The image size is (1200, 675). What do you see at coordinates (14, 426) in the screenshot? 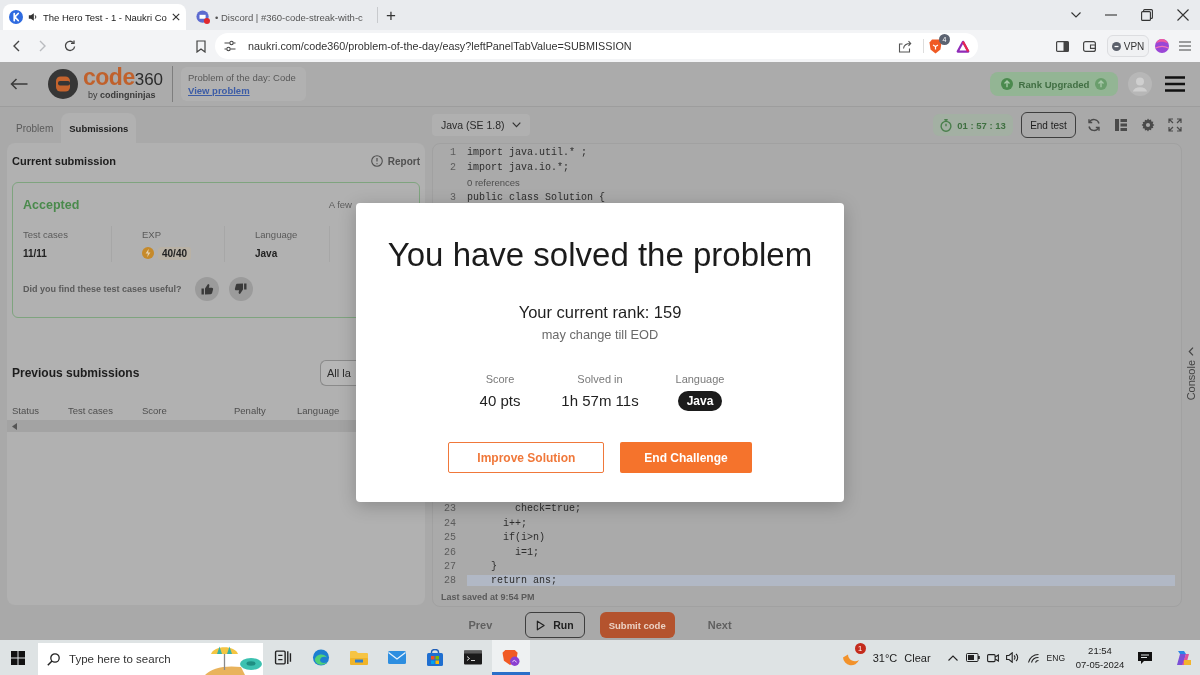
I see `caret-left-icon` at bounding box center [14, 426].